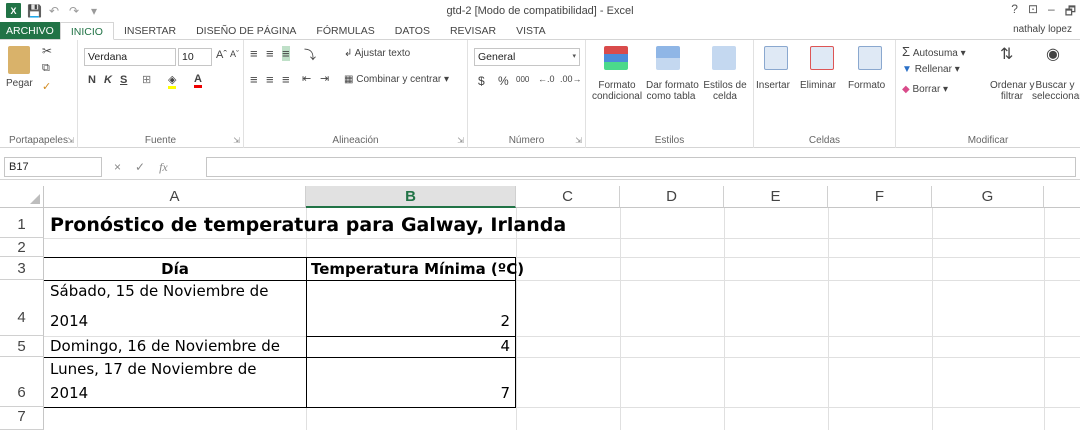 The height and width of the screenshot is (430, 1080). I want to click on name-box: B17, so click(53, 167).